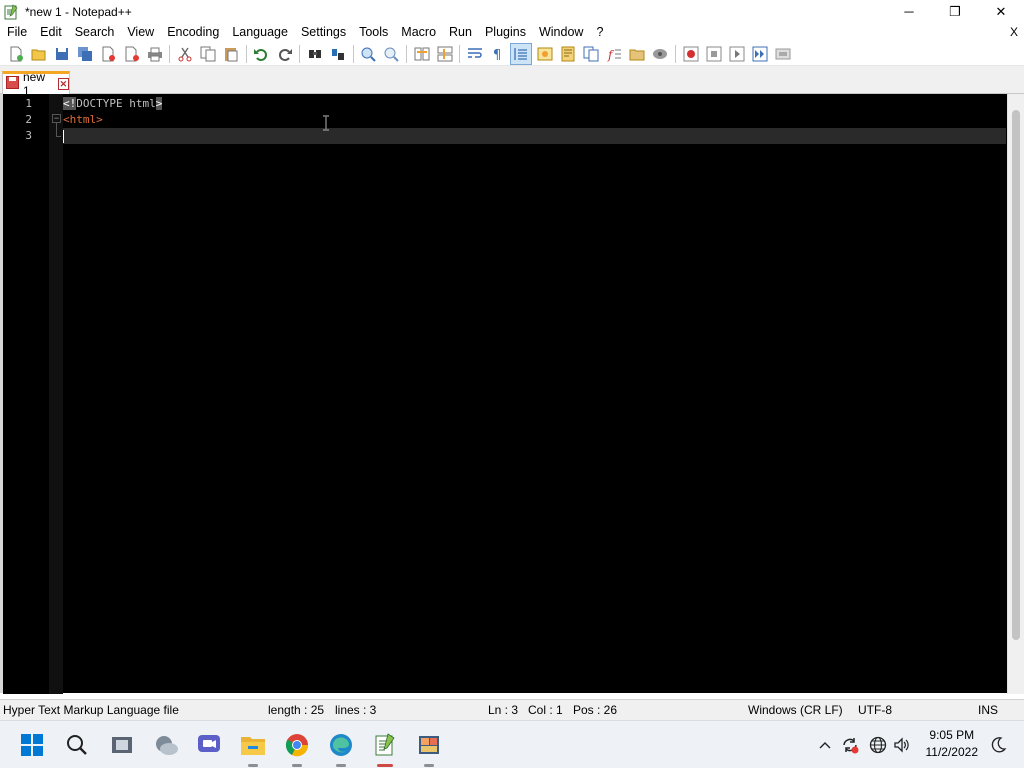  I want to click on system-clock: 9:05 PM 11/2/2022, so click(952, 744).